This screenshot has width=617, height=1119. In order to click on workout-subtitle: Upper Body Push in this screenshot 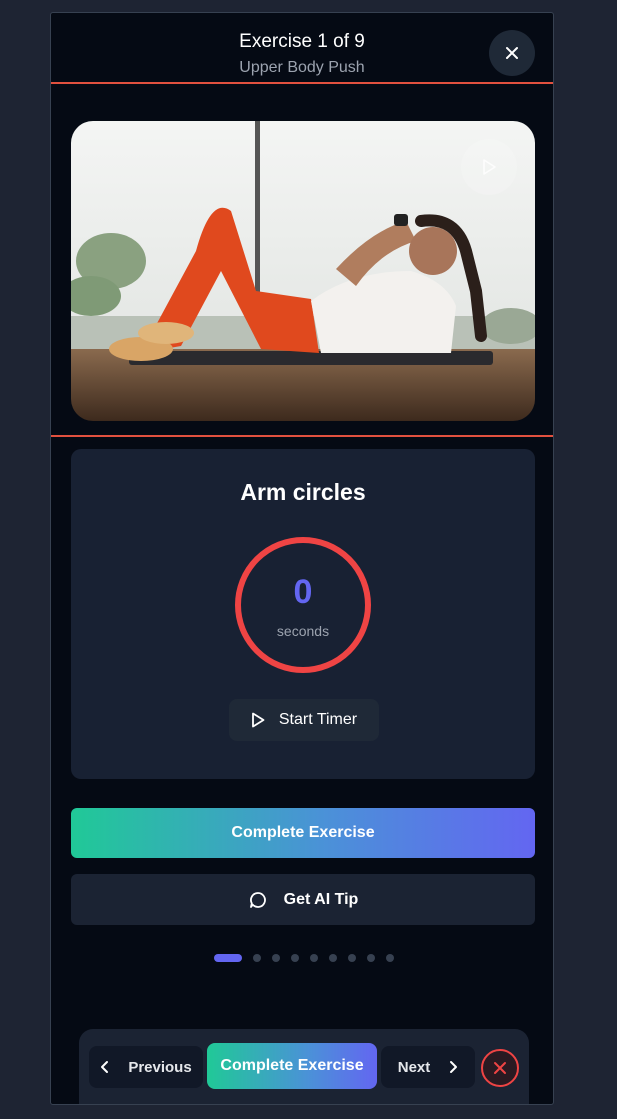, I will do `click(302, 67)`.